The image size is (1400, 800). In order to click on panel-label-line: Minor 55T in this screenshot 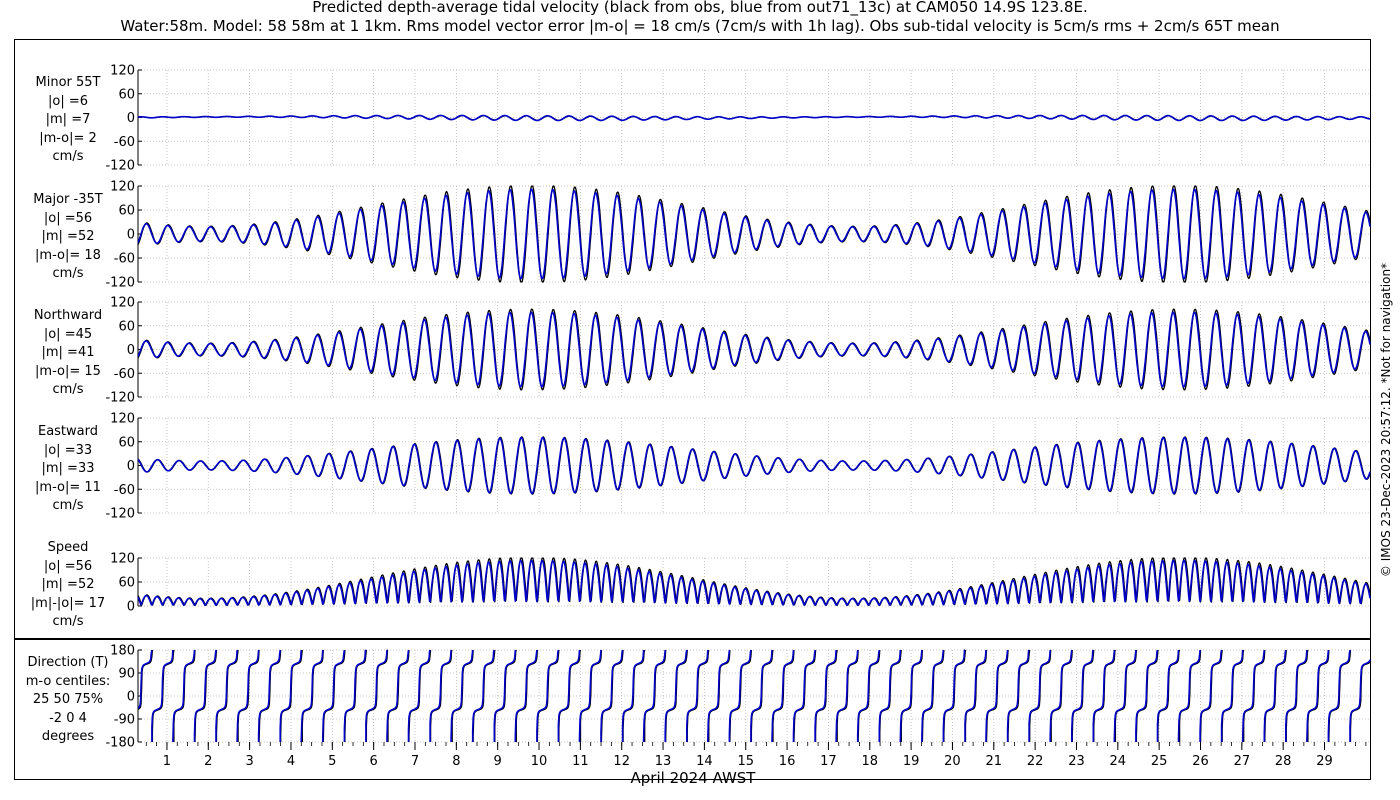, I will do `click(68, 82)`.